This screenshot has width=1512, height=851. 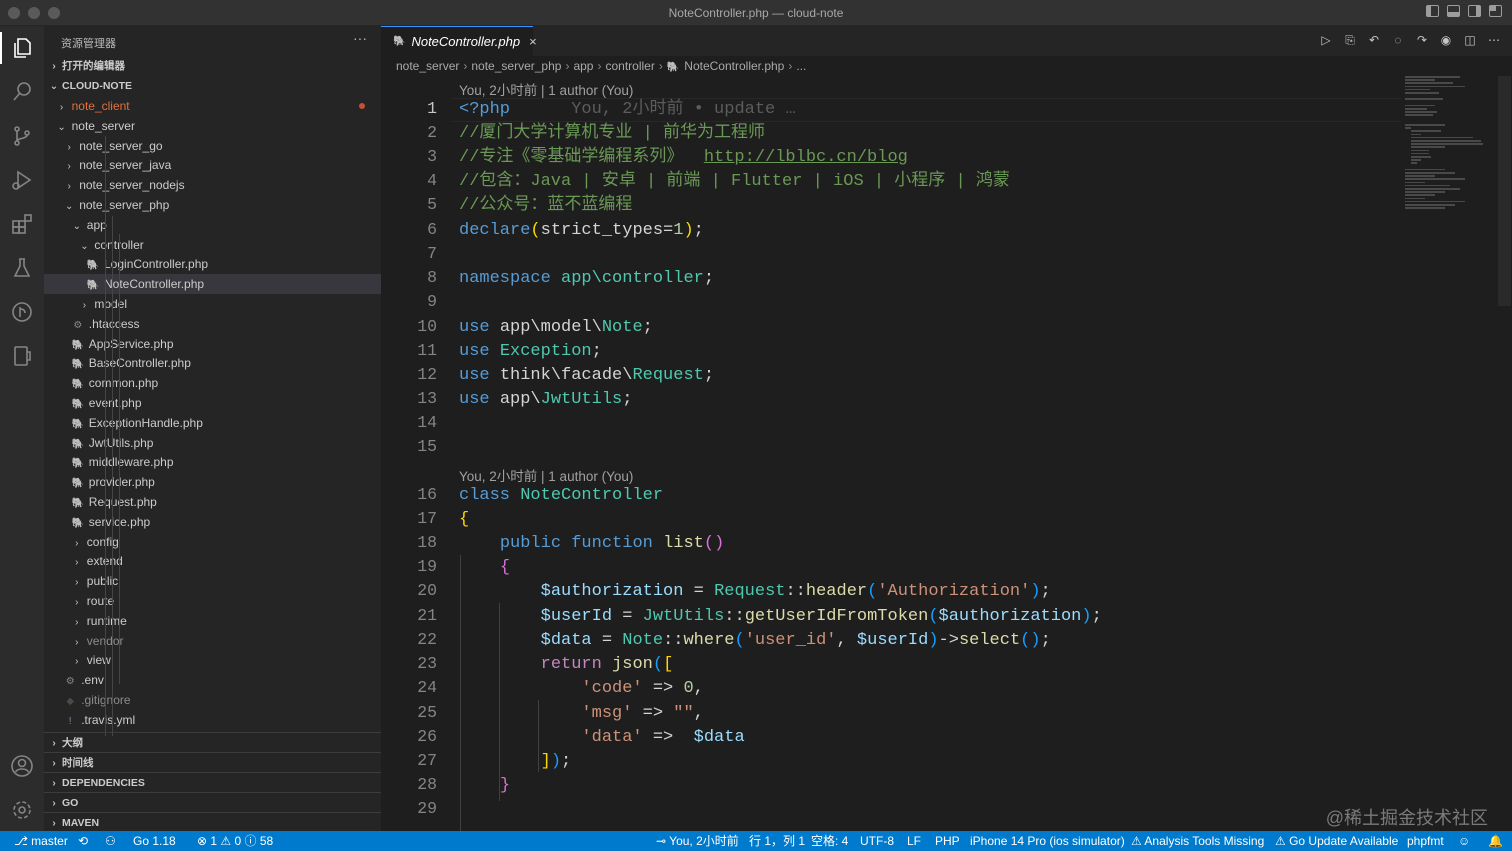 I want to click on analysis-tools-warning: ⚠ Analysis Tools Missing, so click(x=1197, y=841).